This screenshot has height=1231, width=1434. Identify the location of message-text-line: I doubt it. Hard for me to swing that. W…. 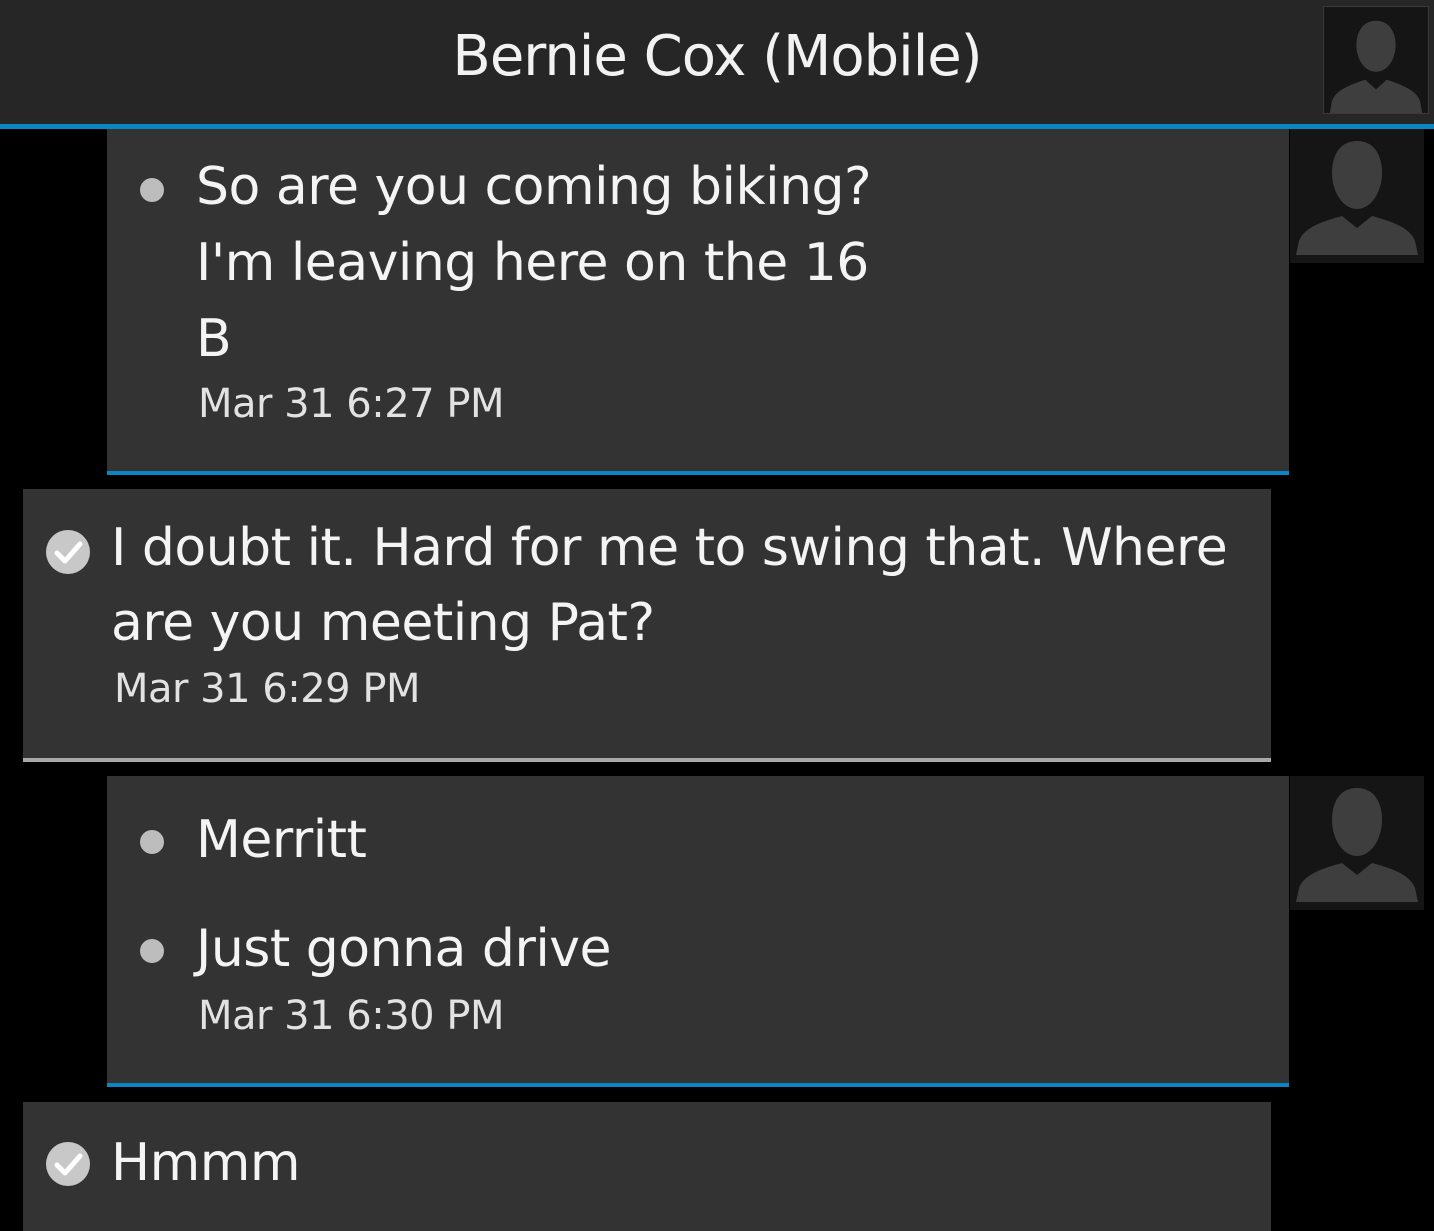
(669, 548).